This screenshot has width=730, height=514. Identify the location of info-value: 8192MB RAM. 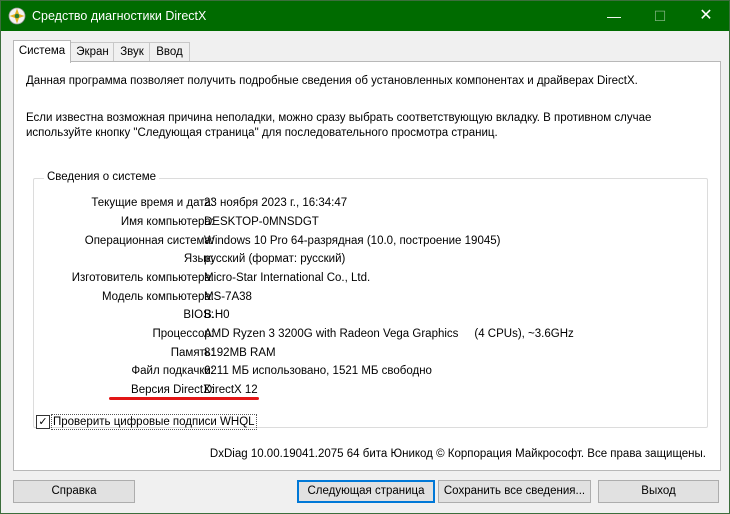
(240, 353).